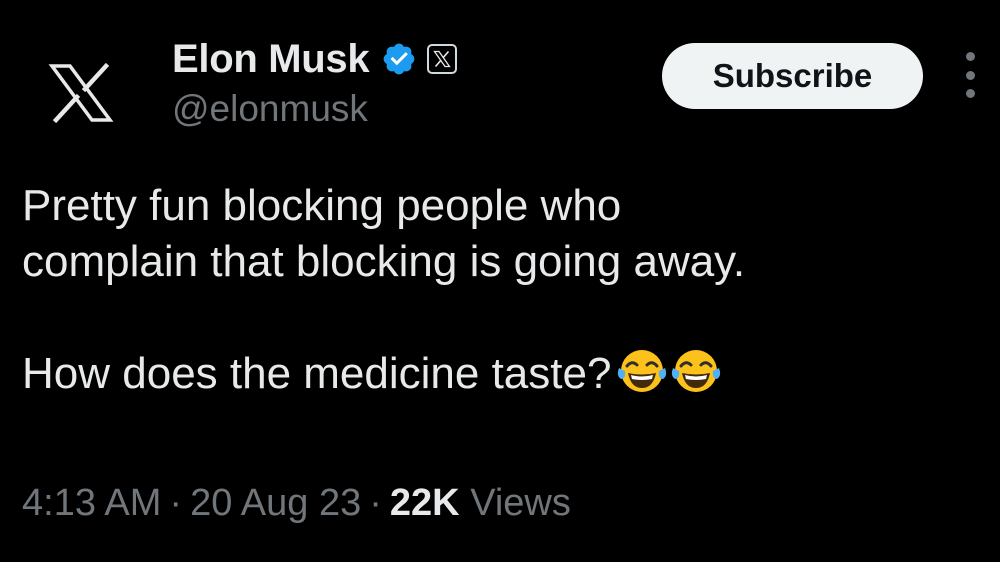 The width and height of the screenshot is (1000, 562). What do you see at coordinates (384, 261) in the screenshot?
I see `tweet-line: complain that blocking is going away.` at bounding box center [384, 261].